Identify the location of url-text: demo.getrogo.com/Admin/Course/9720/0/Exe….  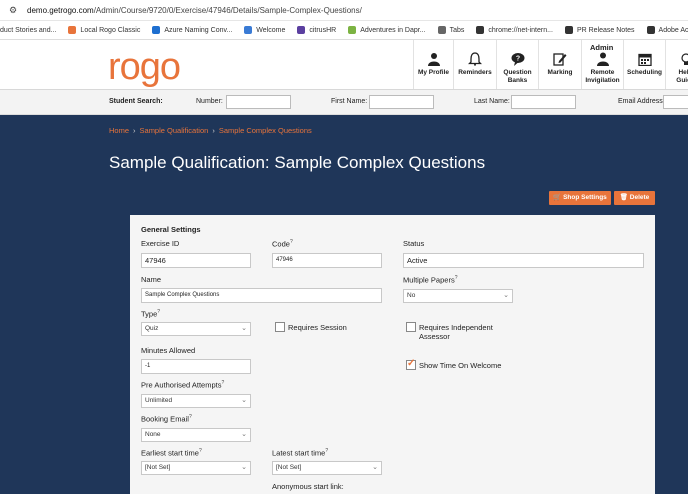
(194, 10).